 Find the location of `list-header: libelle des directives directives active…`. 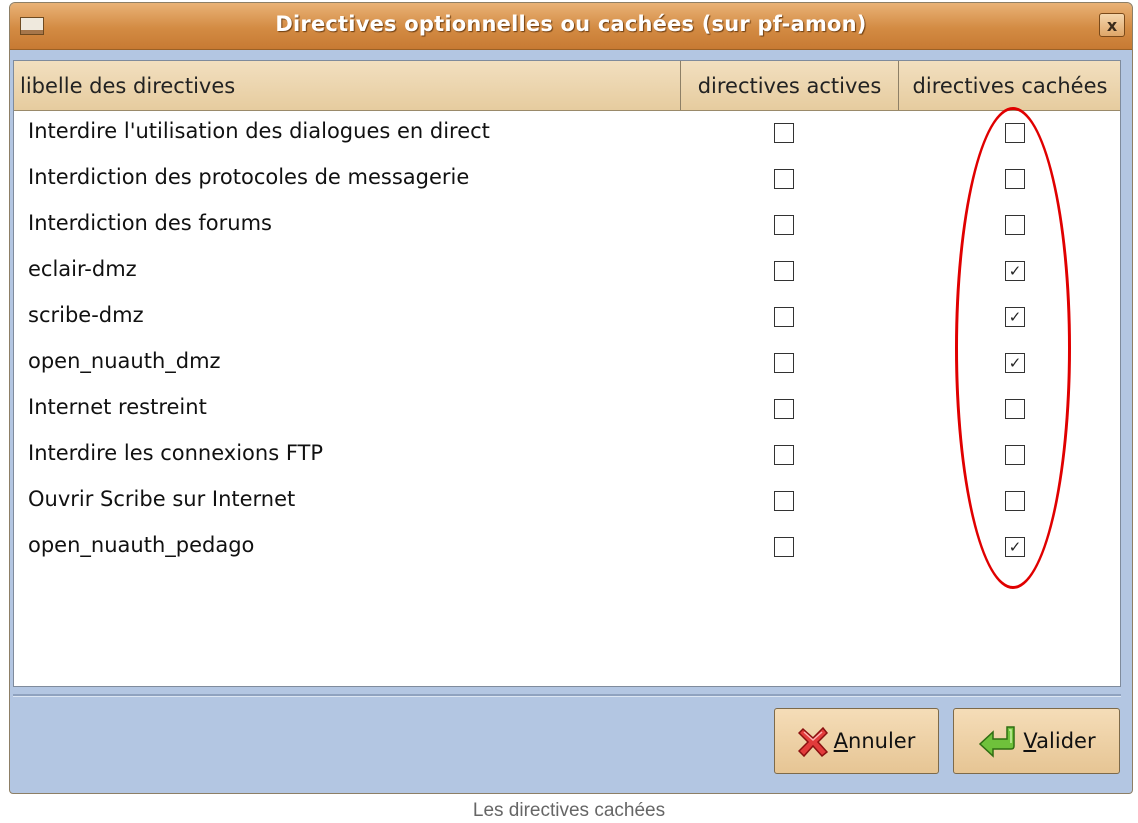

list-header: libelle des directives directives active… is located at coordinates (567, 86).